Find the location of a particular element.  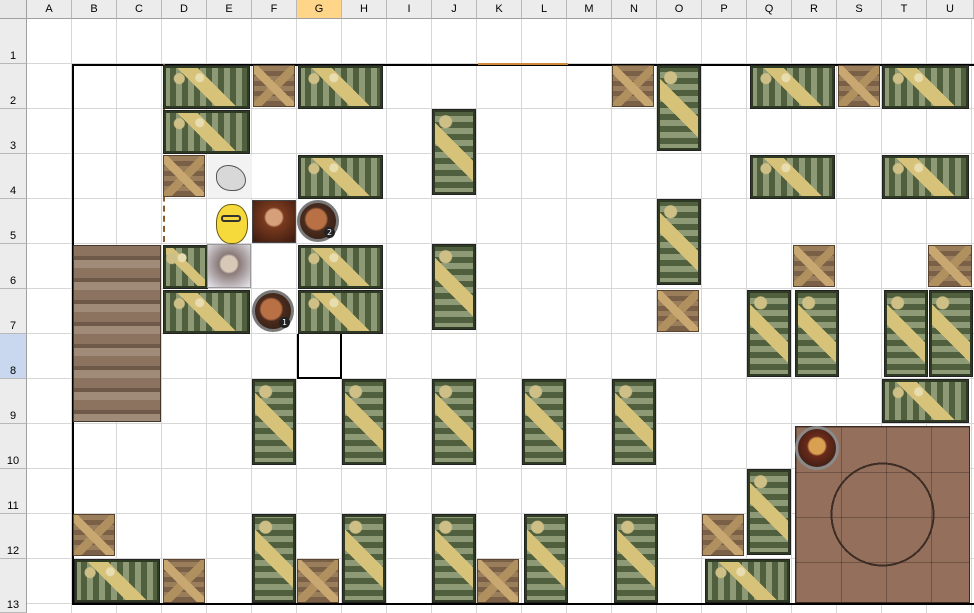

row-number: 4 is located at coordinates (13, 191).